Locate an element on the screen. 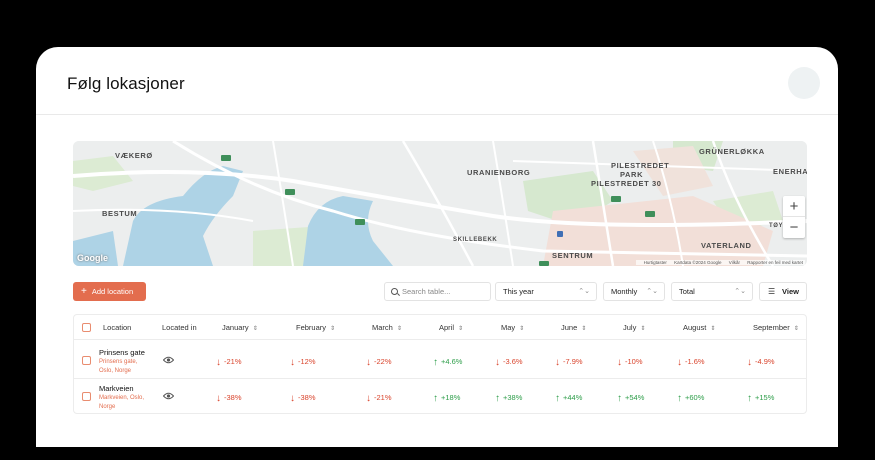 The height and width of the screenshot is (460, 875). location-address: Markveien, Oslo, Norge is located at coordinates (122, 402).